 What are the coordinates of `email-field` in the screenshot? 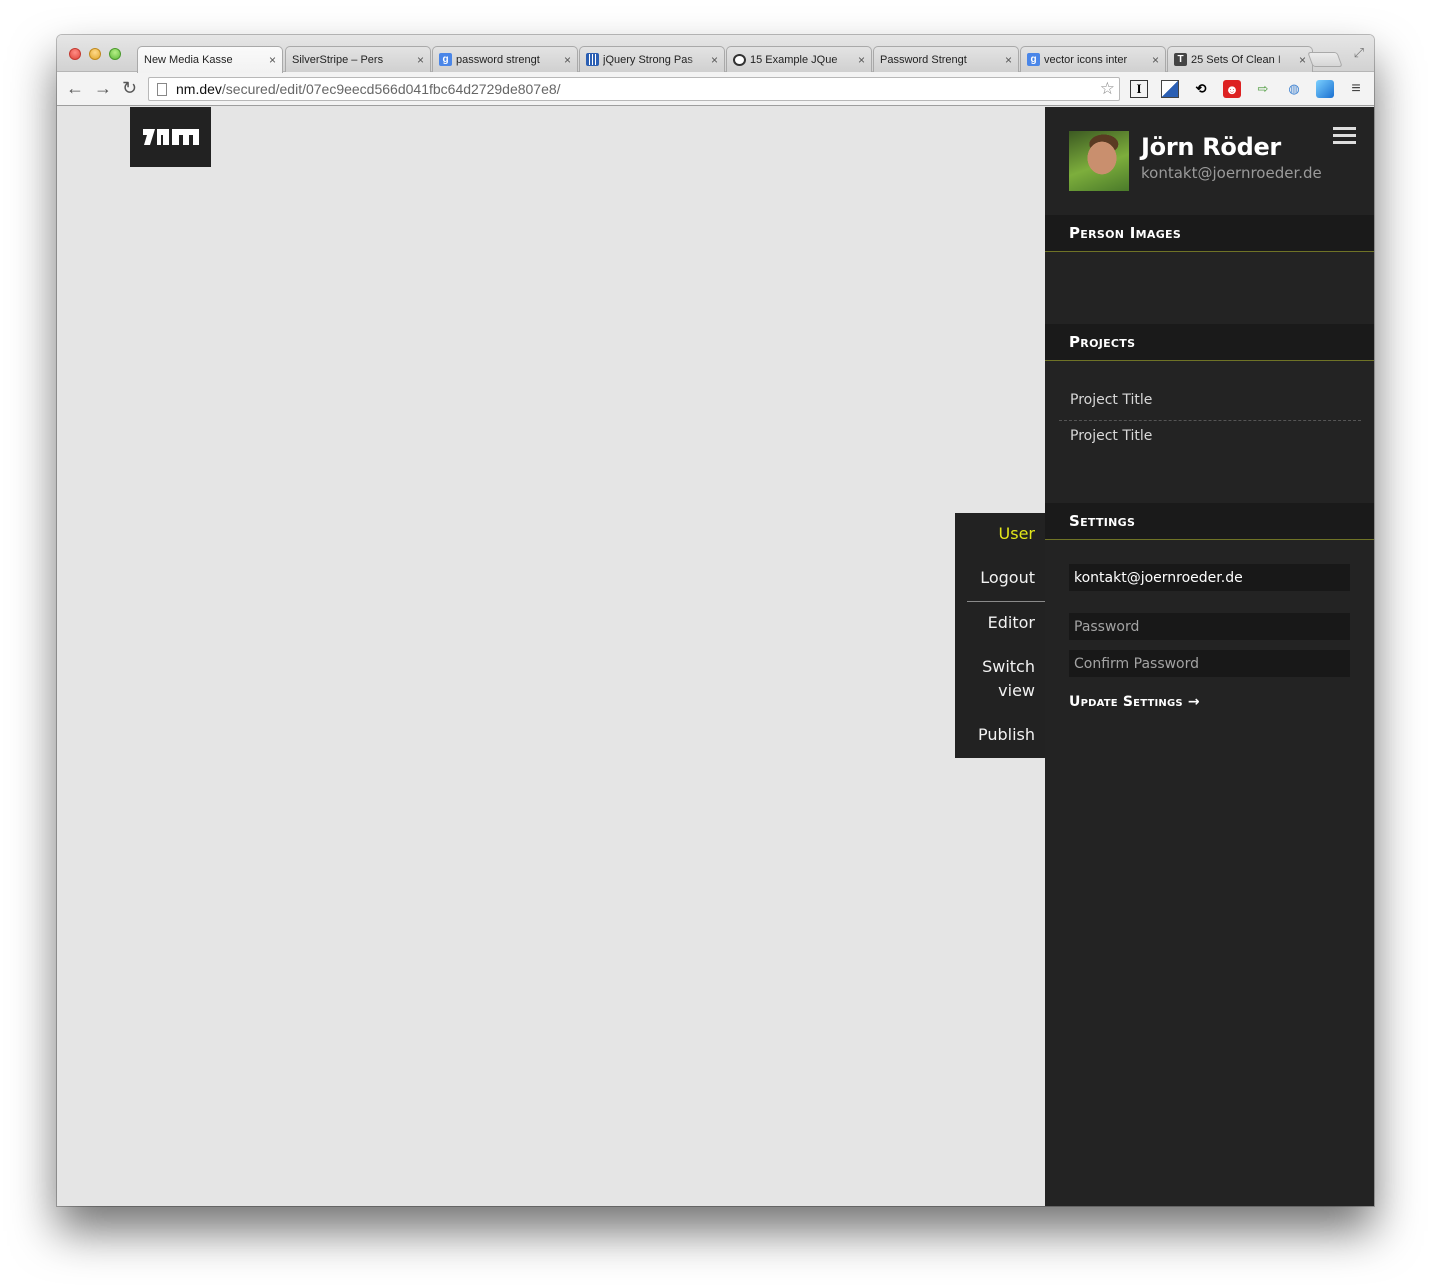 It's located at (1209, 577).